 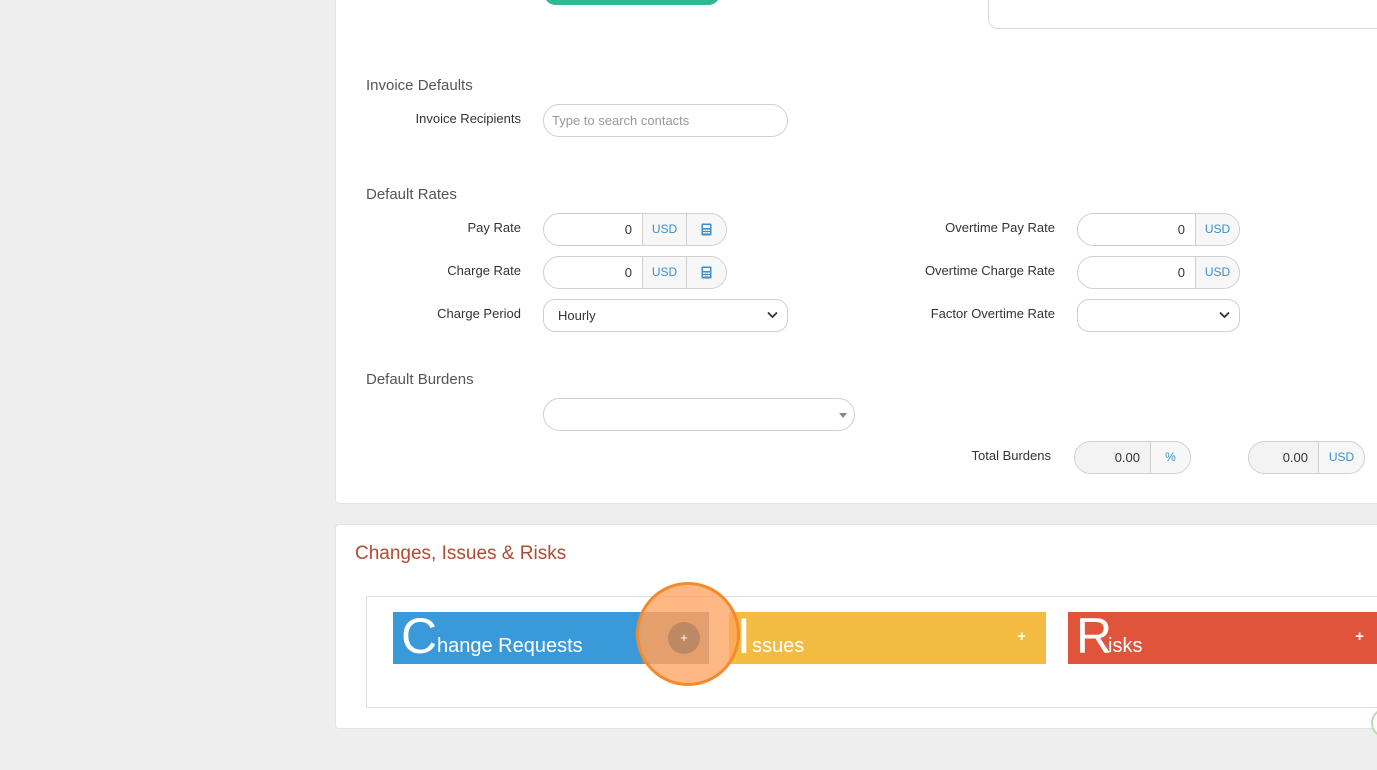 I want to click on issues-tile: I ssues +, so click(x=887, y=638).